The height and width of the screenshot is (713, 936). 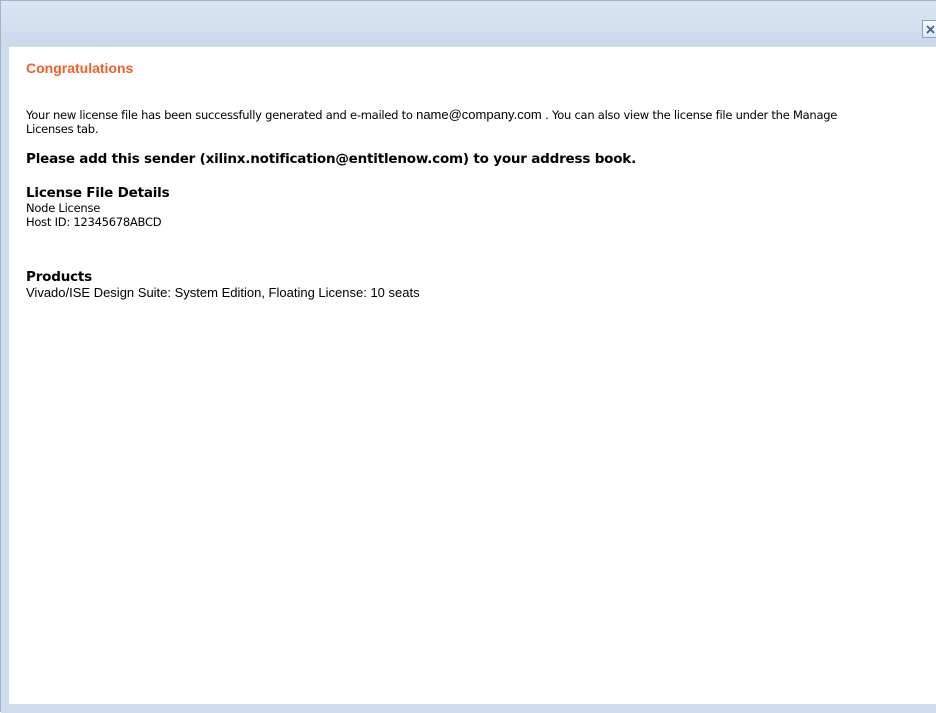 I want to click on congratulations-heading: Congratulations, so click(x=80, y=68).